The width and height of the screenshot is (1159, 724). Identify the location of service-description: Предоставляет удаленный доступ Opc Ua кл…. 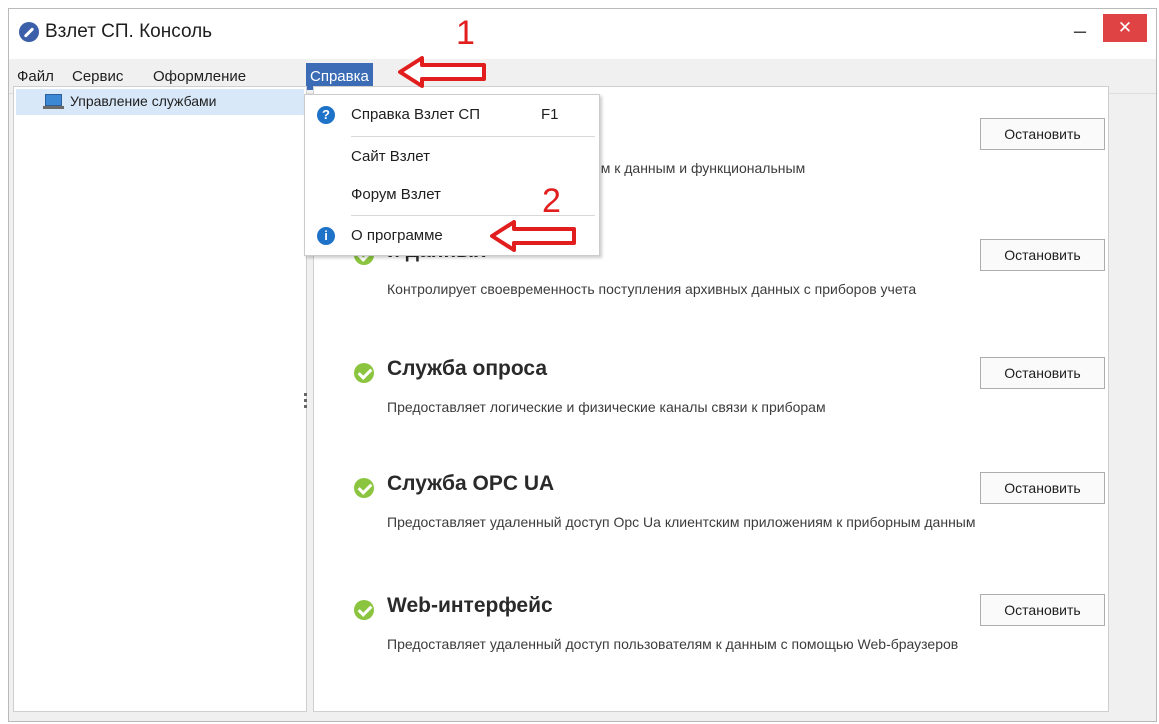
(681, 522).